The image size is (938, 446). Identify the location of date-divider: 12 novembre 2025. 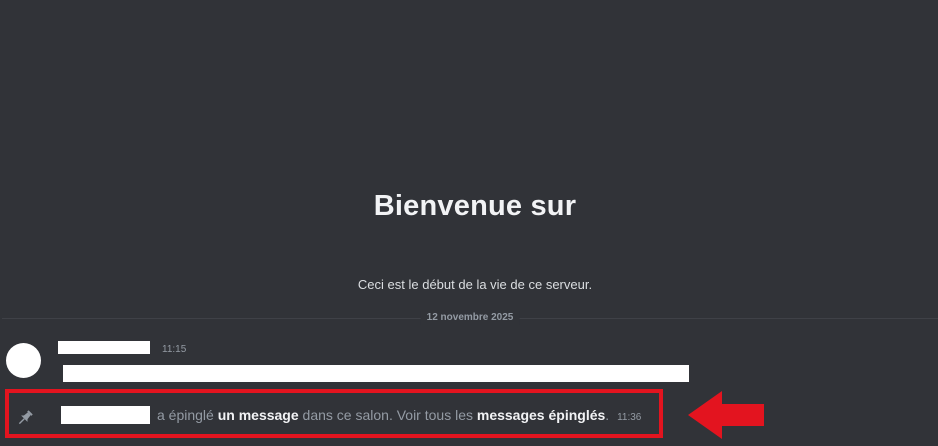
(470, 318).